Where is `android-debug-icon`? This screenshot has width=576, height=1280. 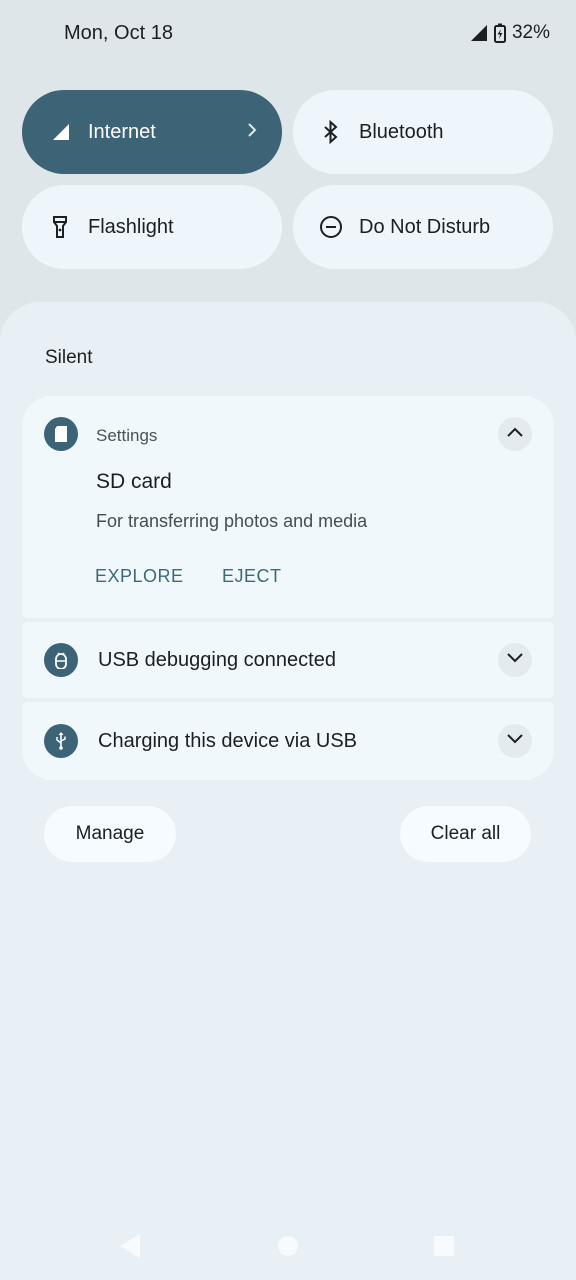 android-debug-icon is located at coordinates (61, 660).